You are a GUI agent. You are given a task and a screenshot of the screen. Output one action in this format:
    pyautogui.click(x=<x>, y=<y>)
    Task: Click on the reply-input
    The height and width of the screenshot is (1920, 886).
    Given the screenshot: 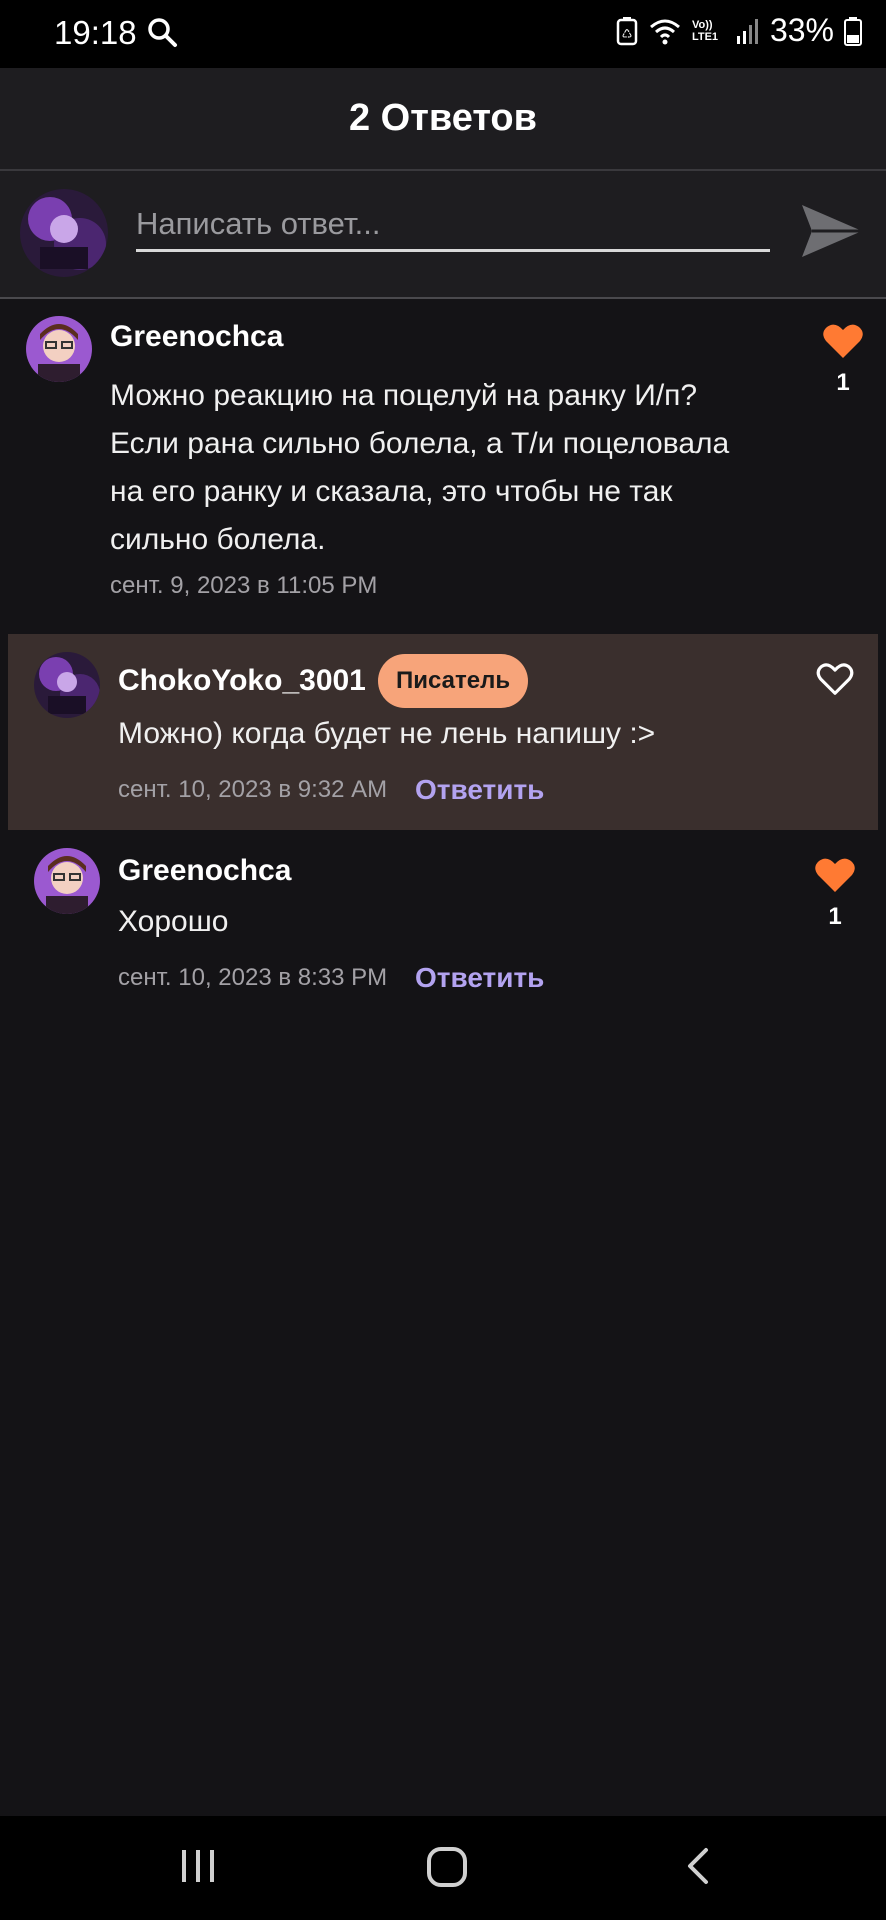 What is the action you would take?
    pyautogui.click(x=453, y=225)
    